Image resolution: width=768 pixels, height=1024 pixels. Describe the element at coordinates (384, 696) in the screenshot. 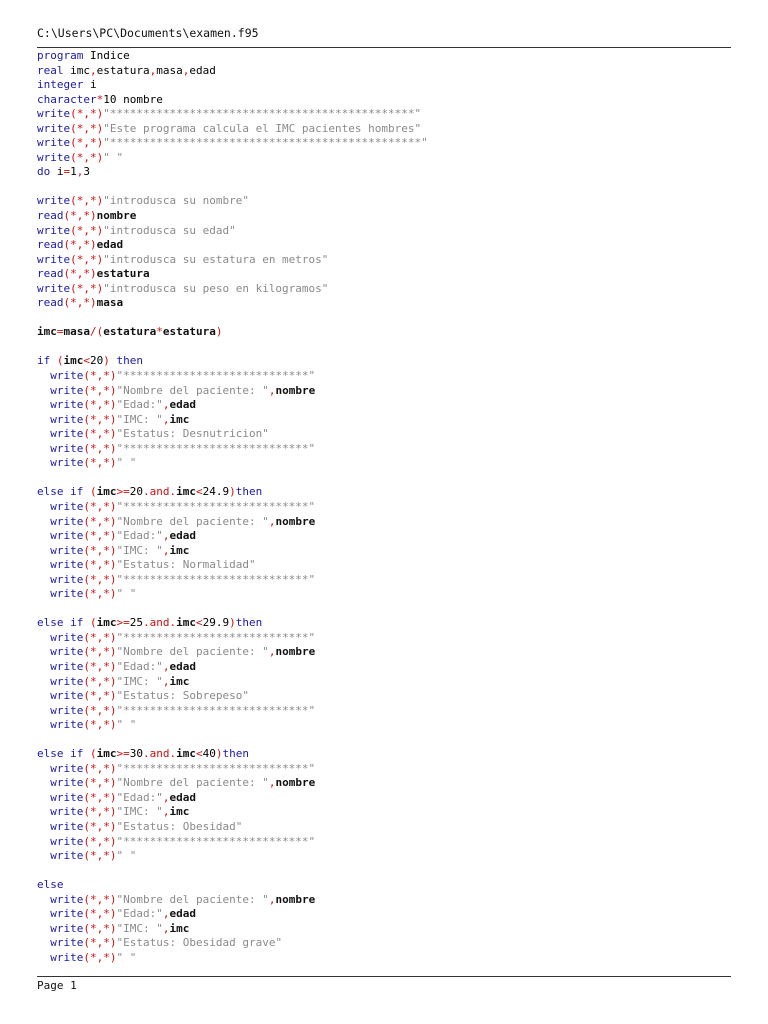

I see `code-line: write(*,*)"Estatus: Sobrepeso"` at that location.